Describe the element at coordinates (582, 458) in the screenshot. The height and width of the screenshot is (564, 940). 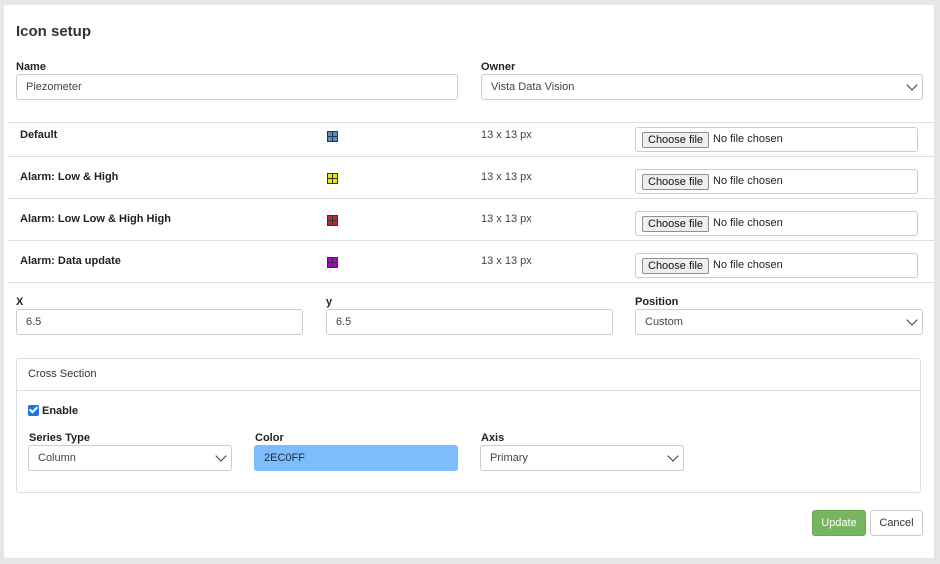
I see `axis-select: Primary` at that location.